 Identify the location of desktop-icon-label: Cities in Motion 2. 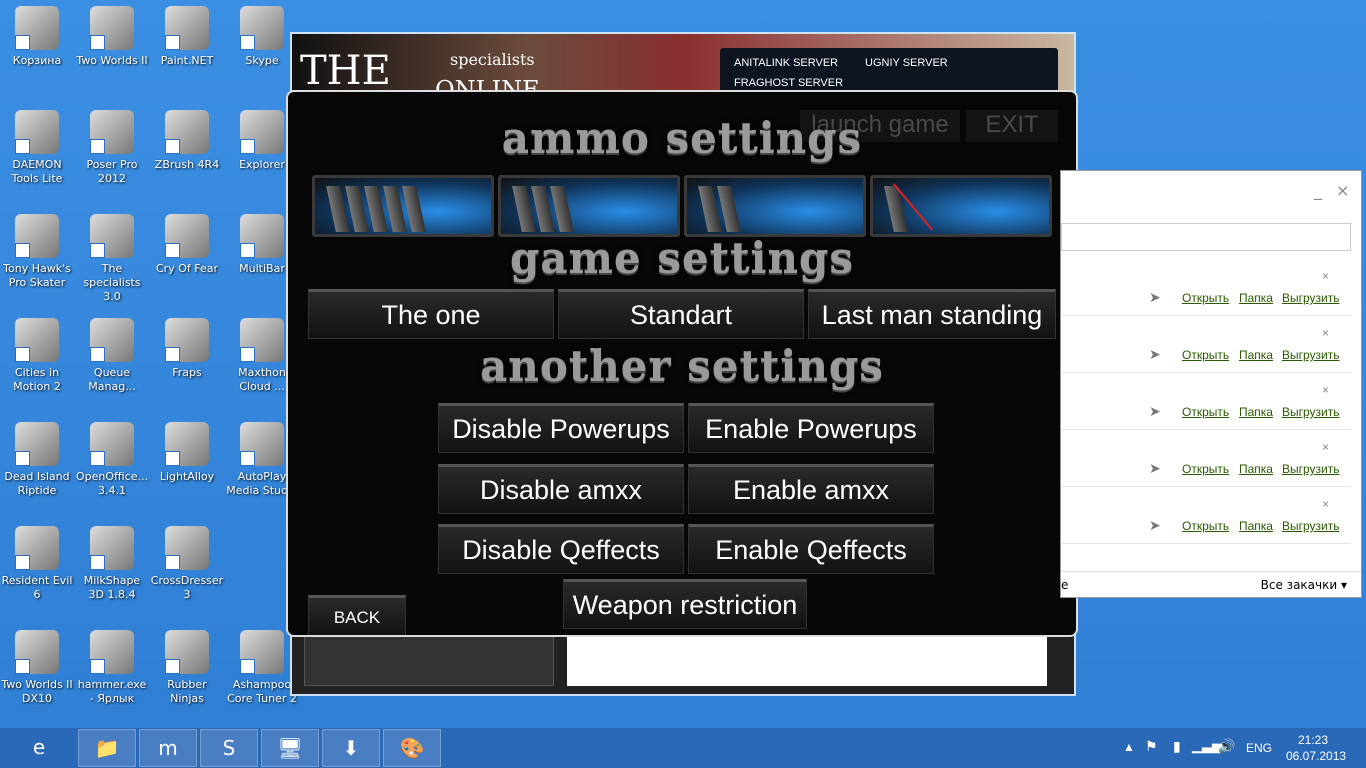
(37, 379).